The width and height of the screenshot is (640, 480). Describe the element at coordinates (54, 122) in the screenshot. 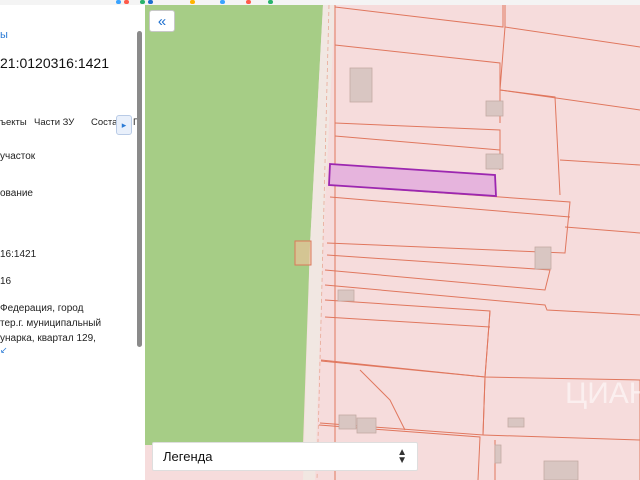

I see `tab-parts: Части ЗУ` at that location.